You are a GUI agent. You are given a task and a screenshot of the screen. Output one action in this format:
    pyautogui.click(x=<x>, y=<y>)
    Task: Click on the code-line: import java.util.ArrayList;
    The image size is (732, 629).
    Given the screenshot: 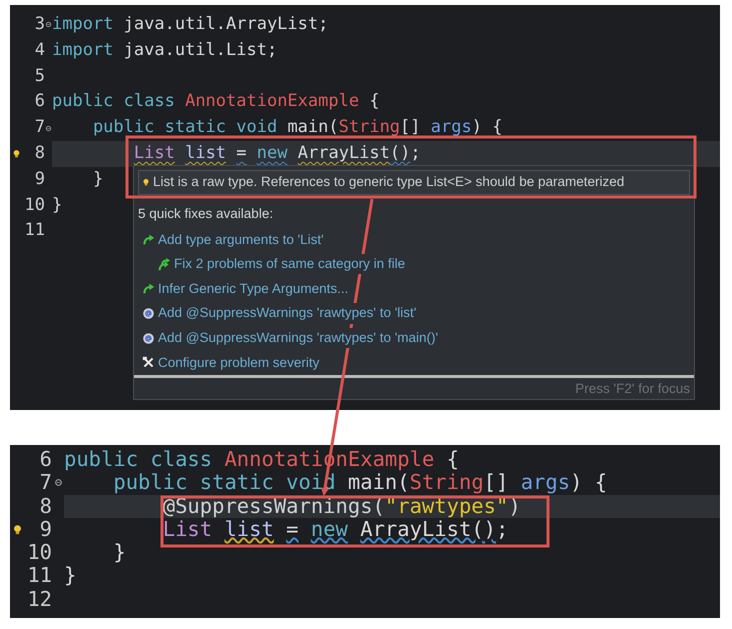 What is the action you would take?
    pyautogui.click(x=190, y=24)
    